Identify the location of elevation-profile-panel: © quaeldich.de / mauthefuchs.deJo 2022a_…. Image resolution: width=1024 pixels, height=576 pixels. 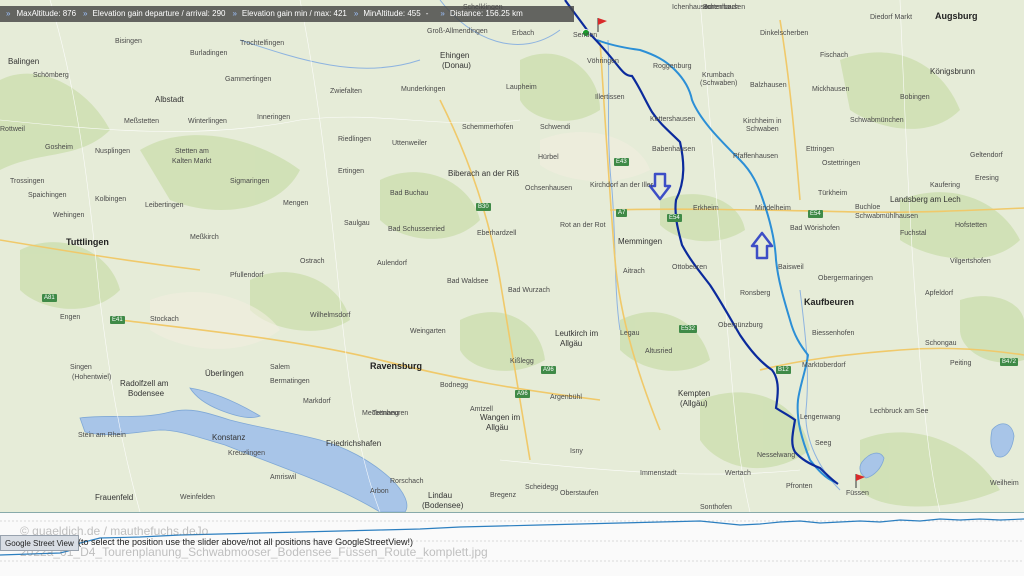
(512, 544).